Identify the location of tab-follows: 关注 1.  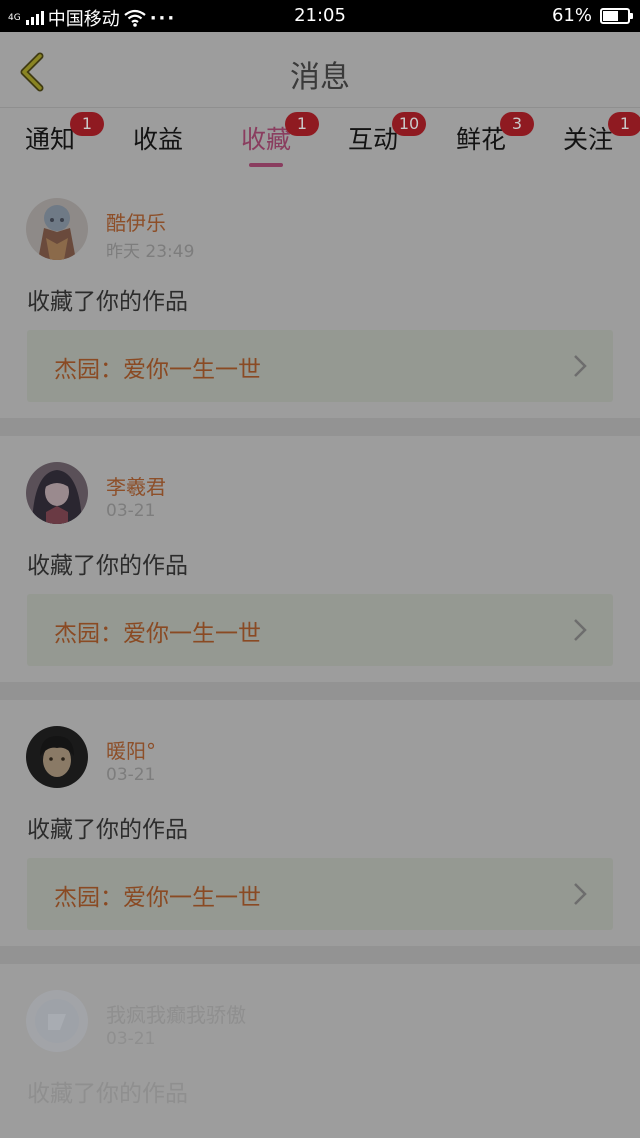
(589, 134).